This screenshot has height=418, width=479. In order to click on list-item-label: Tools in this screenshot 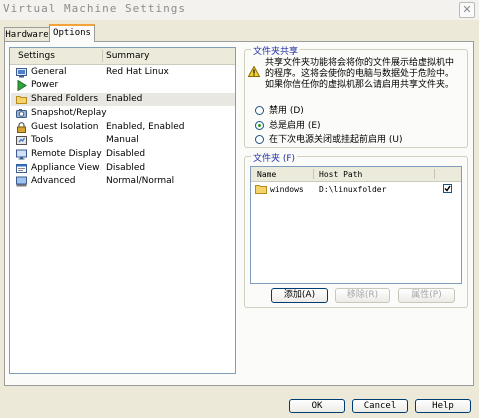, I will do `click(42, 140)`.